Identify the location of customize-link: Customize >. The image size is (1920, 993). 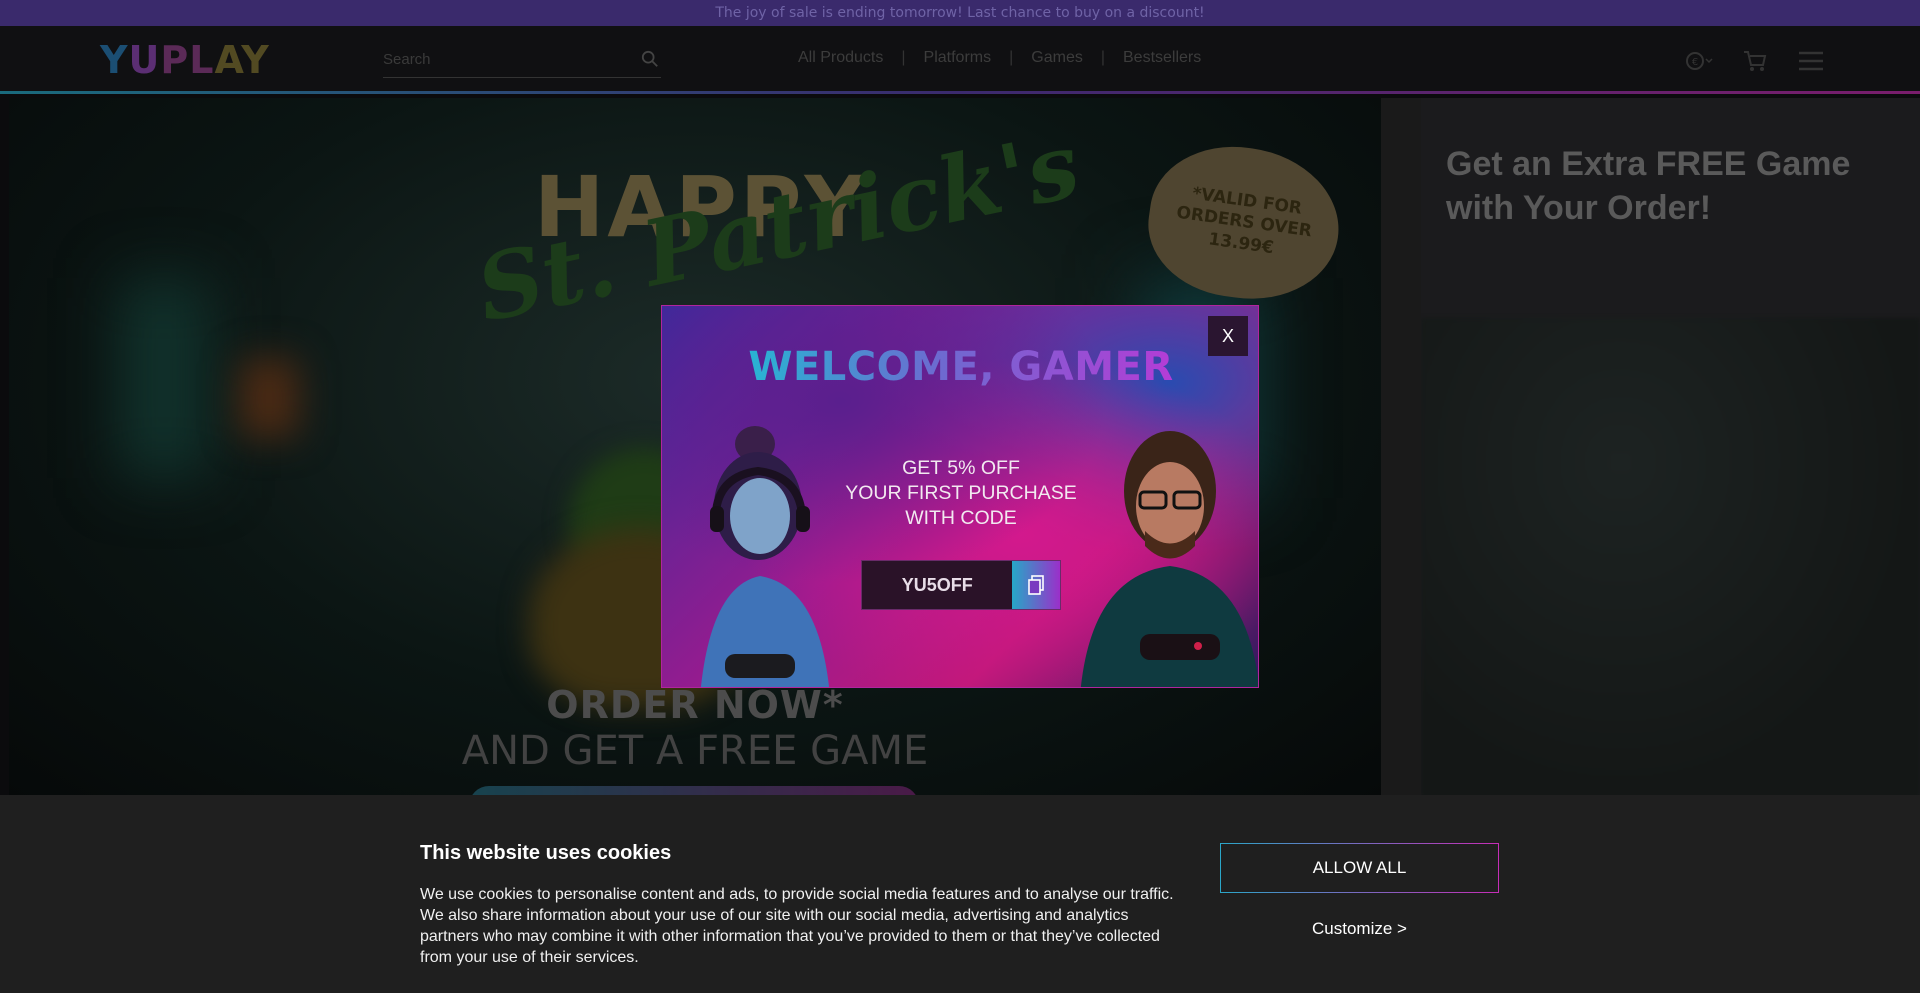
(1359, 929).